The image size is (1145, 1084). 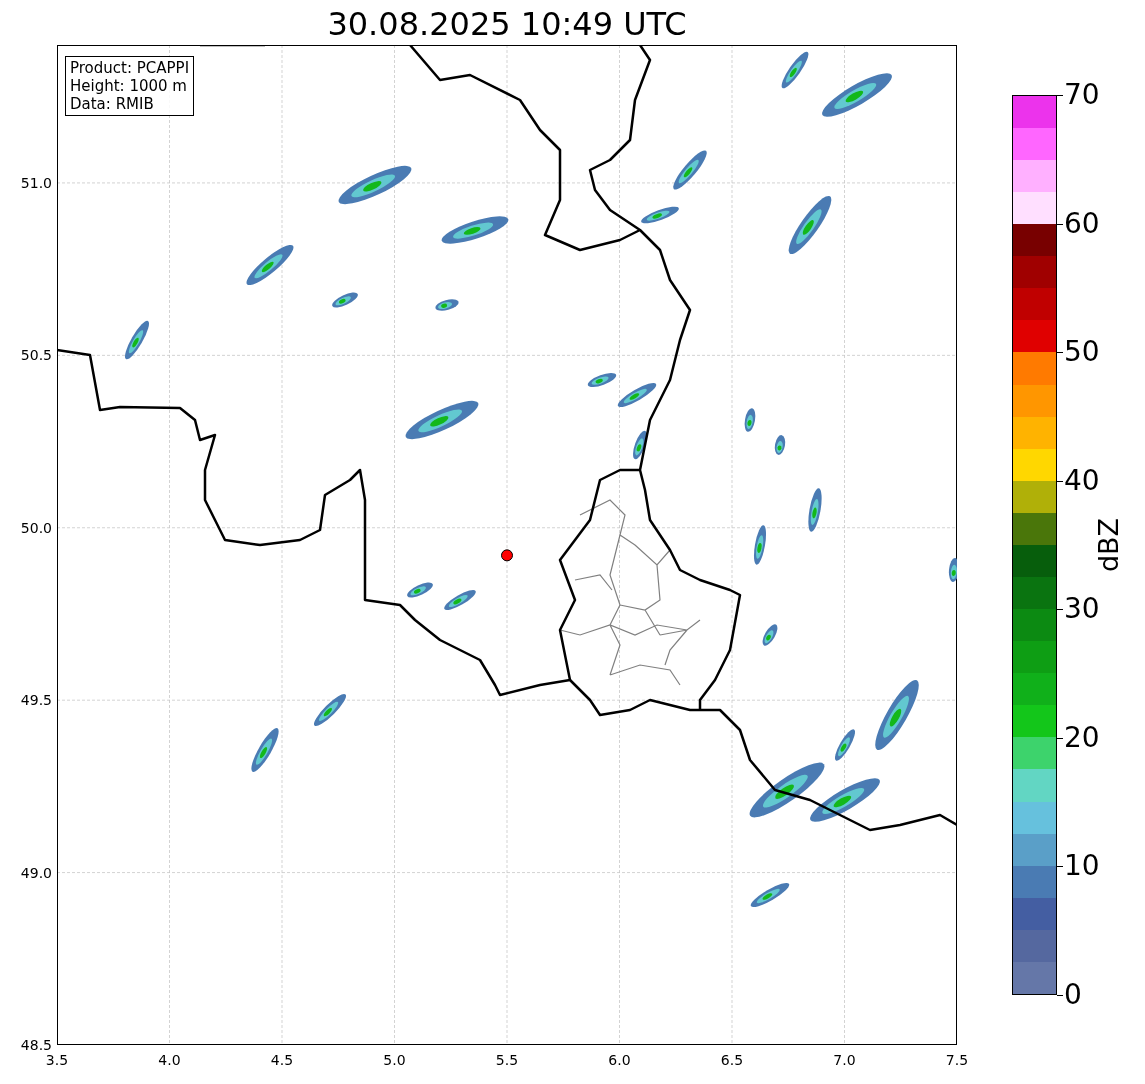 I want to click on colorbar-tick-label: 50, so click(x=1082, y=352).